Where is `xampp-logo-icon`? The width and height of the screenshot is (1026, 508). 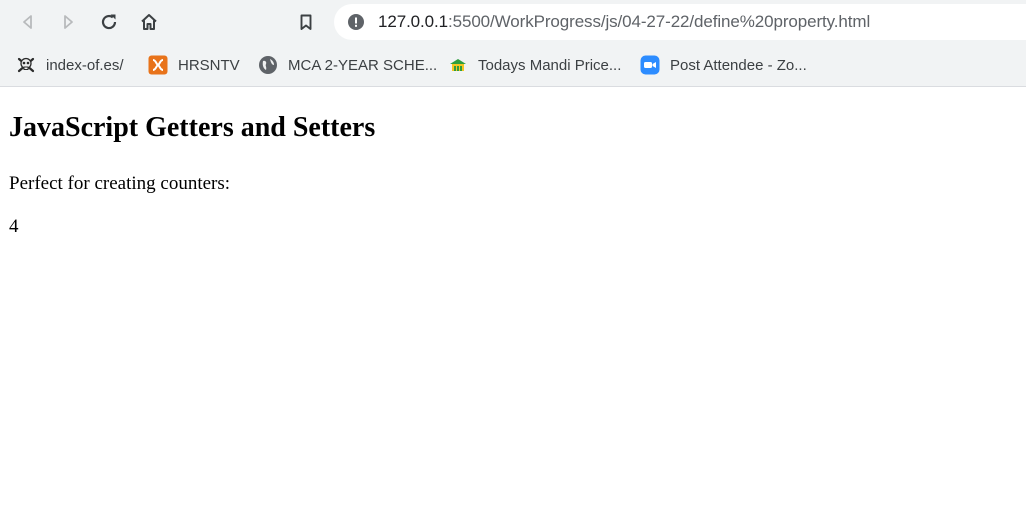
xampp-logo-icon is located at coordinates (158, 65).